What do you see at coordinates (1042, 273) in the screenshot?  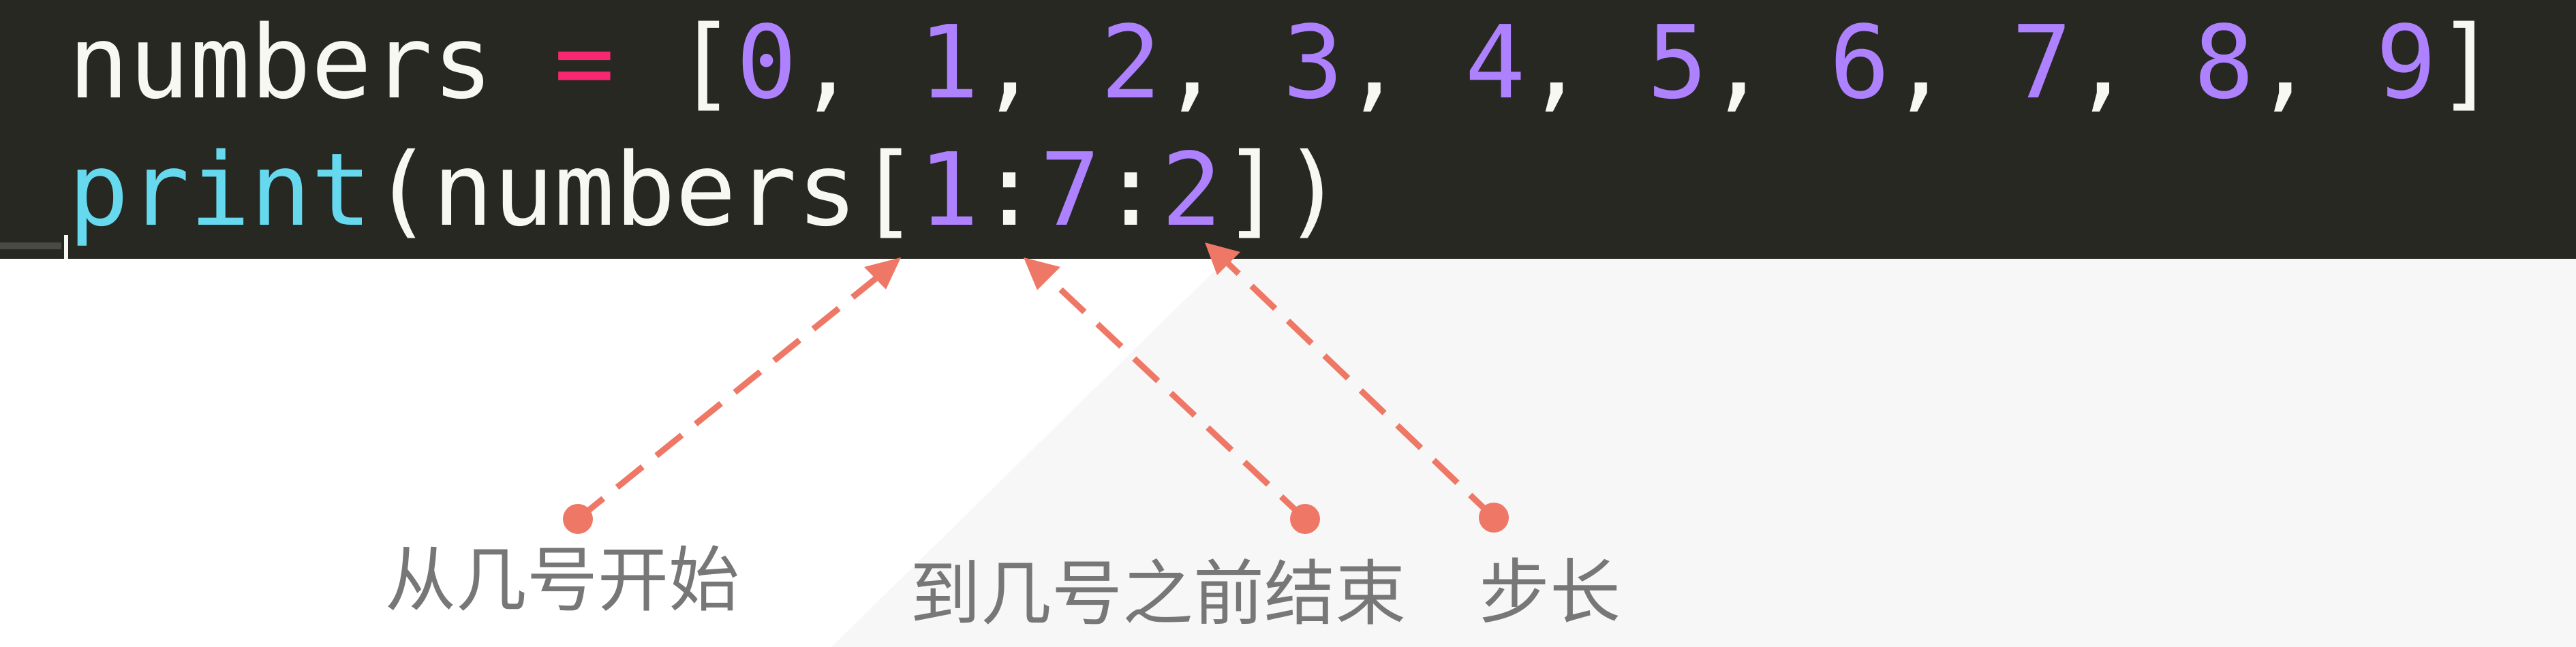 I see `arrow-stop-head` at bounding box center [1042, 273].